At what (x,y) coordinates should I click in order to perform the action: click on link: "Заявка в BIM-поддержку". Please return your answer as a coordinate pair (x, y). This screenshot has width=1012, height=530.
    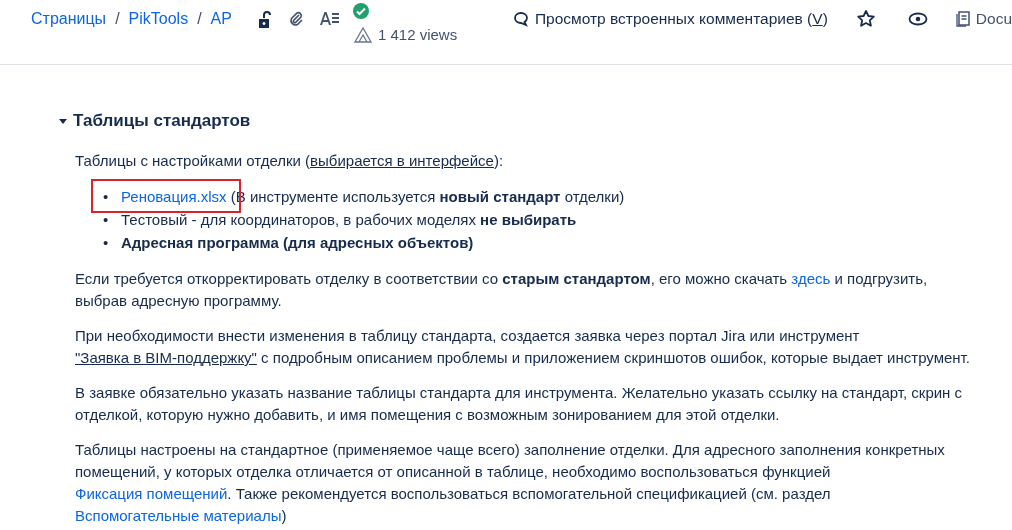
    Looking at the image, I should click on (166, 357).